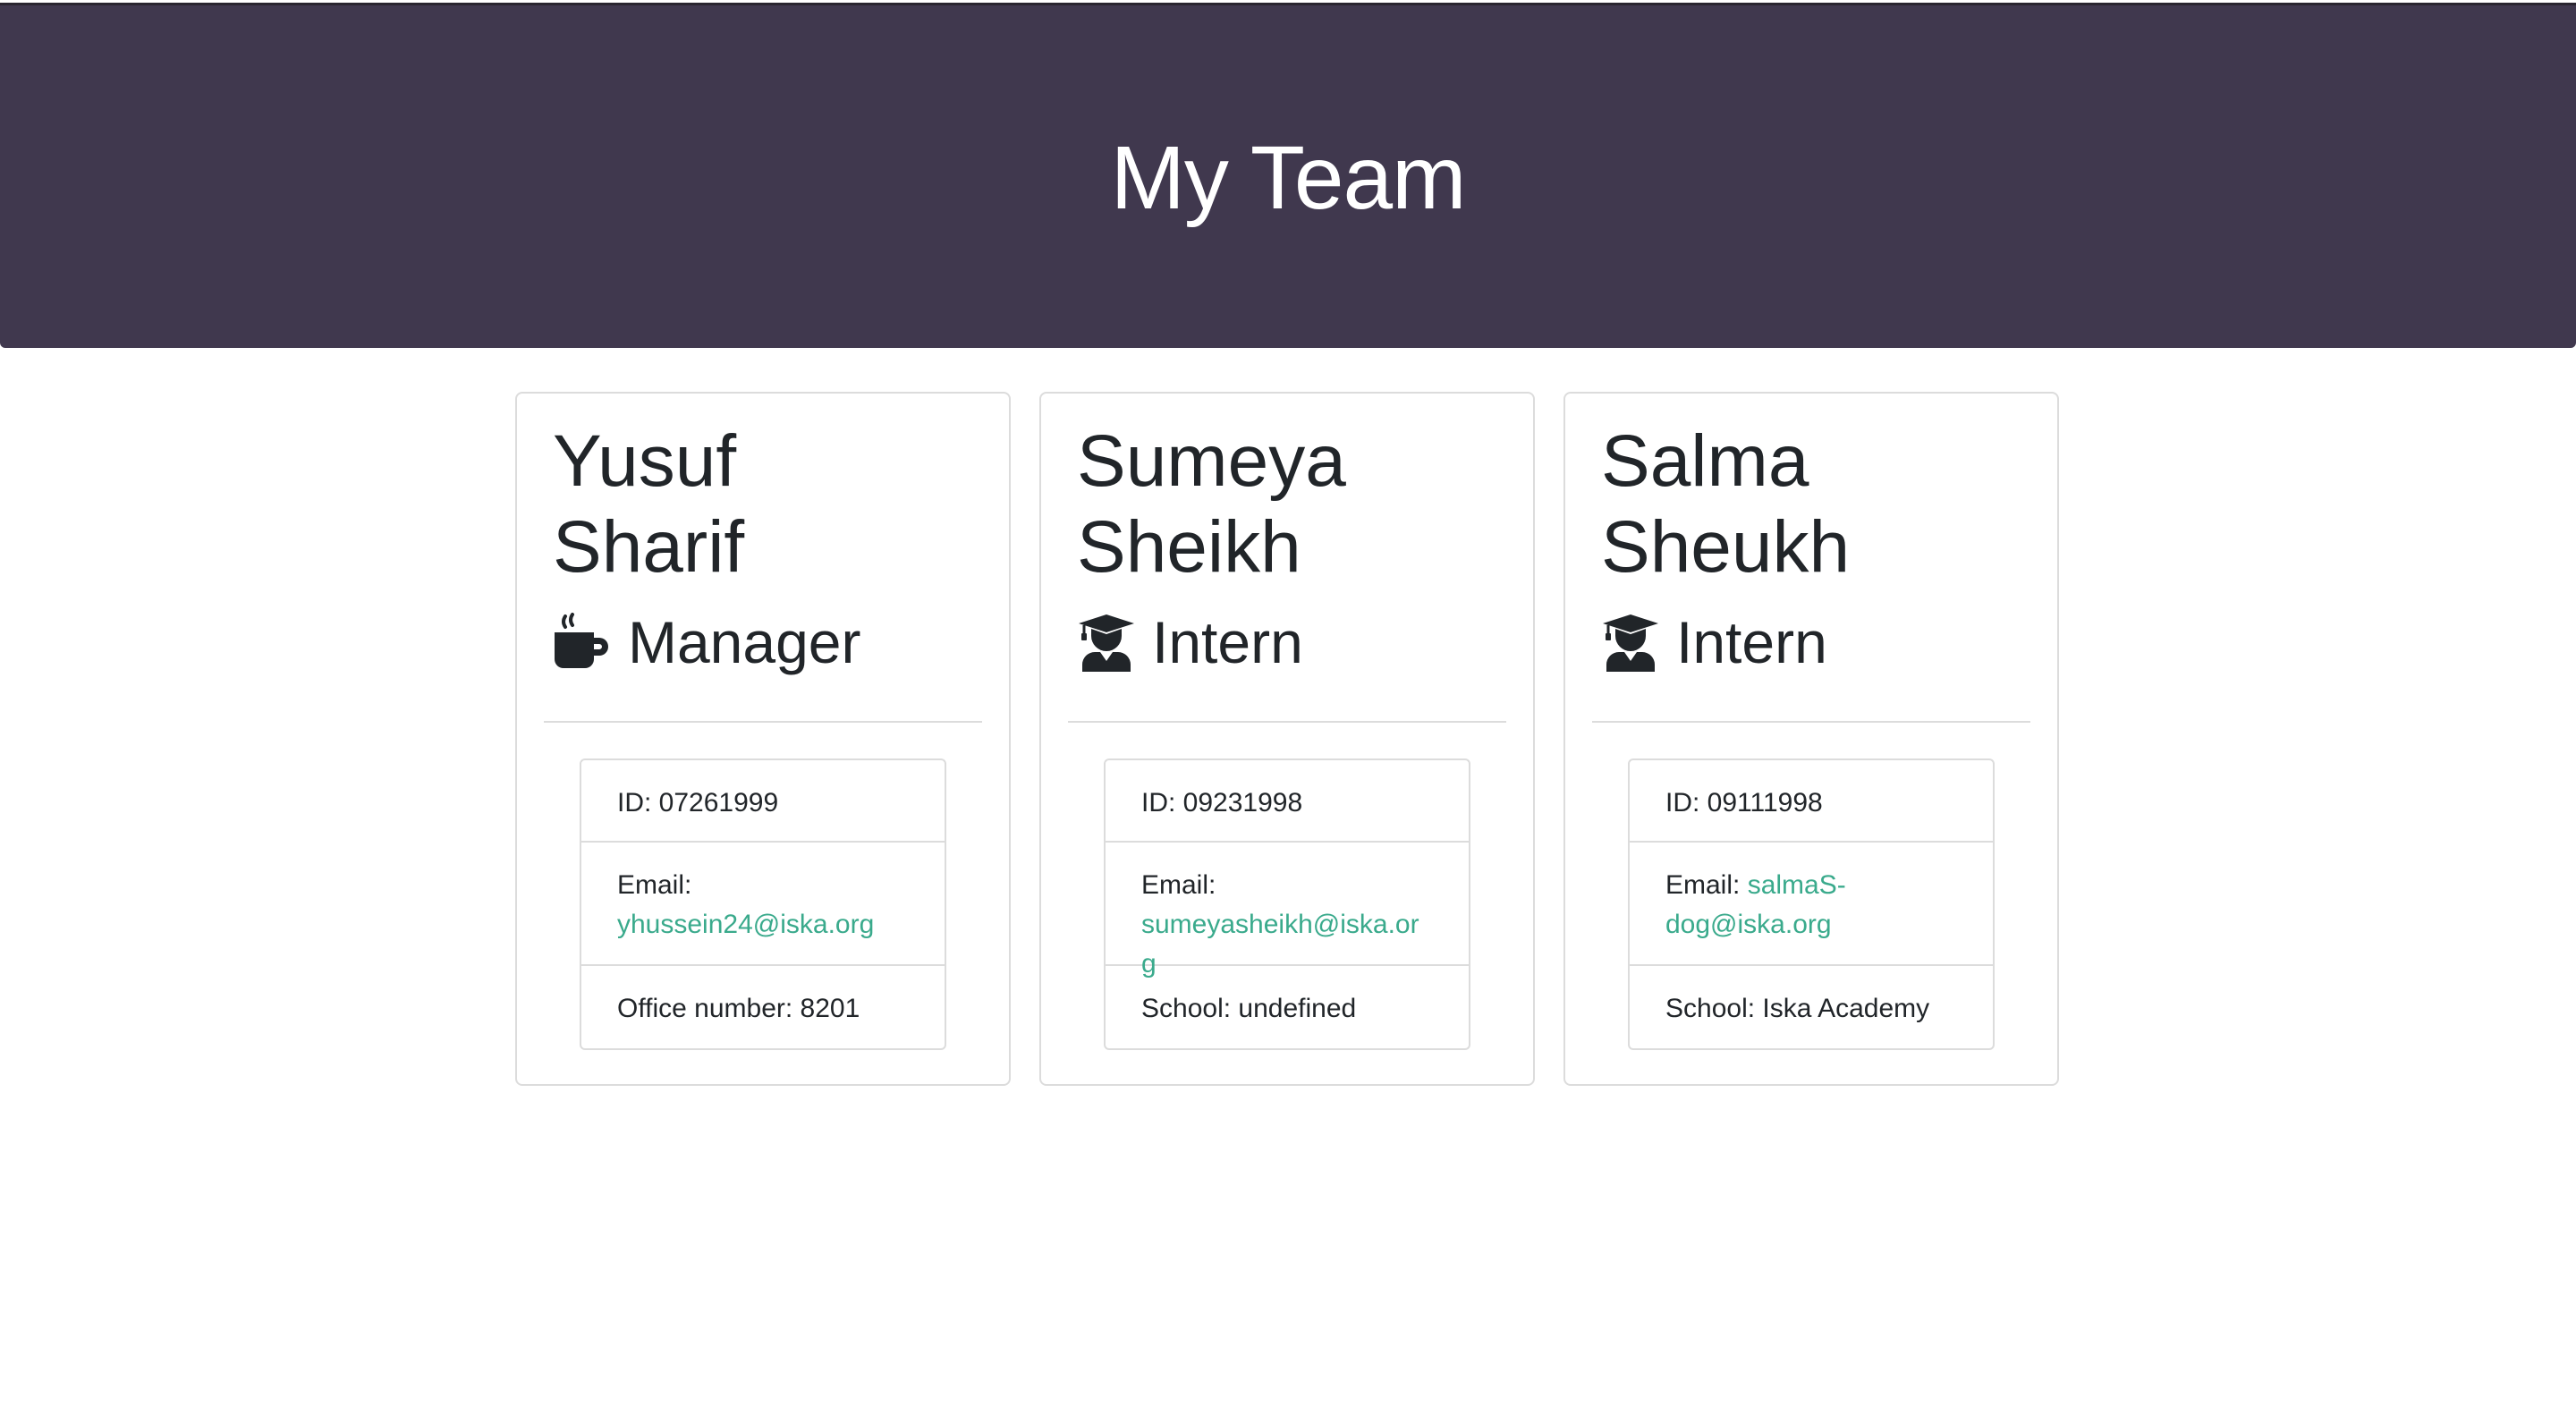 Image resolution: width=2576 pixels, height=1415 pixels. I want to click on employee-email-row: Email: salmaS-dog@iska.org, so click(1811, 905).